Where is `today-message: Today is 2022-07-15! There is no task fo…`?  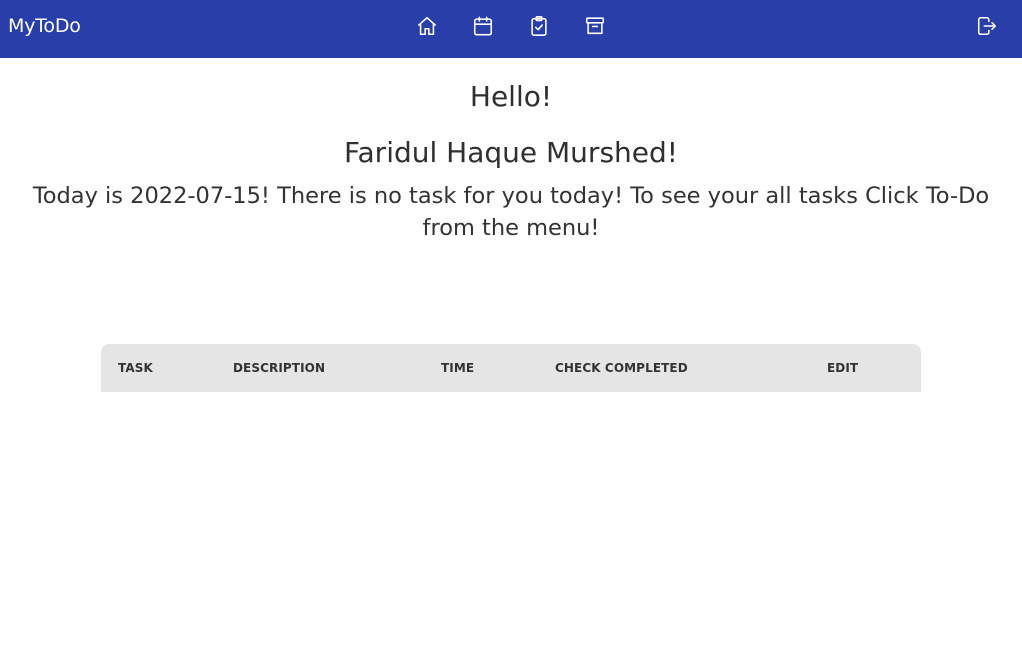
today-message: Today is 2022-07-15! There is no task fo… is located at coordinates (511, 212).